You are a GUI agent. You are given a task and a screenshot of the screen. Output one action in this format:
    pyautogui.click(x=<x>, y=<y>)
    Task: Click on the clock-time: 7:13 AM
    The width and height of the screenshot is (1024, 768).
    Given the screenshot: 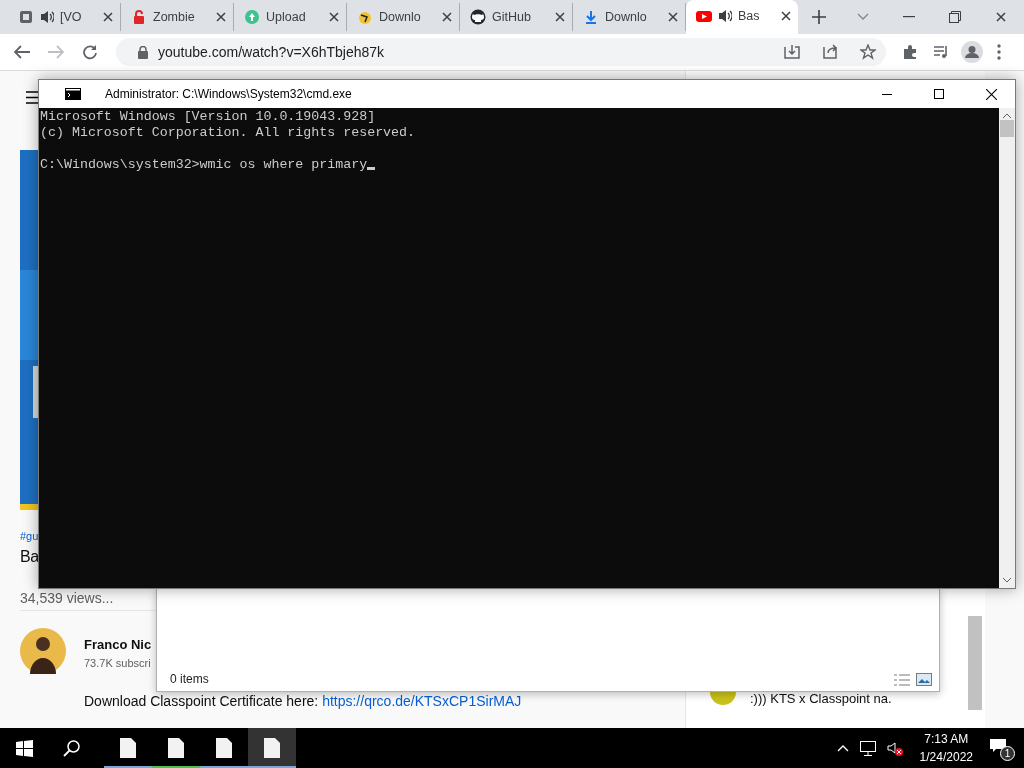 What is the action you would take?
    pyautogui.click(x=946, y=739)
    